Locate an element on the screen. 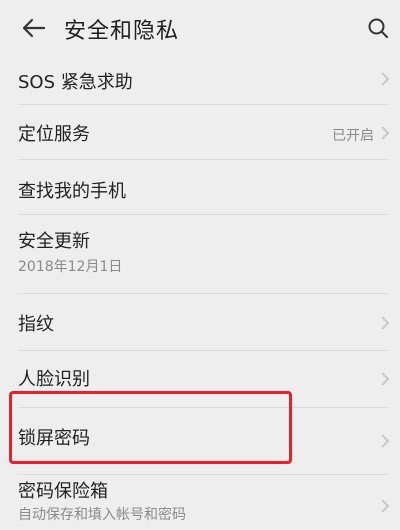  item-title: 定位服务 is located at coordinates (54, 134).